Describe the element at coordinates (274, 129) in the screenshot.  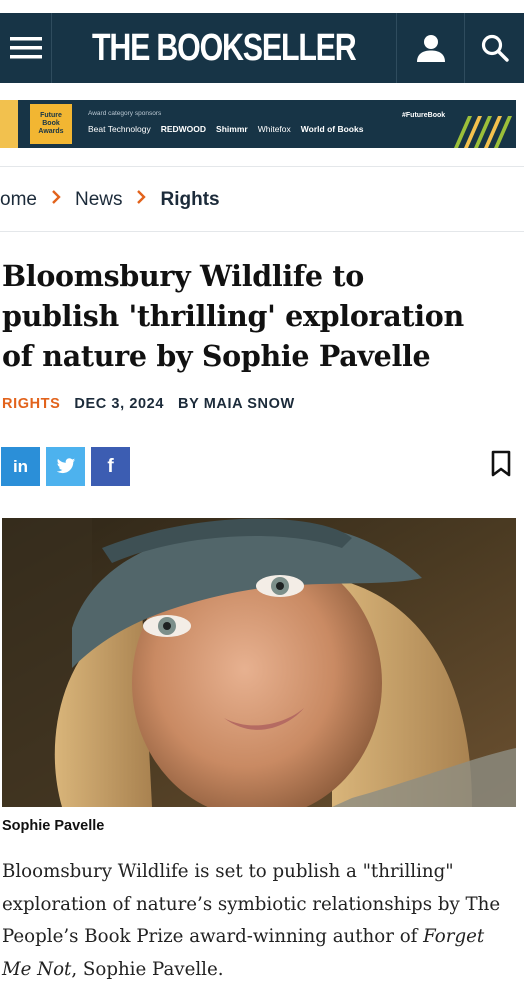
I see `sponsor-whitefox: Whitefox` at that location.